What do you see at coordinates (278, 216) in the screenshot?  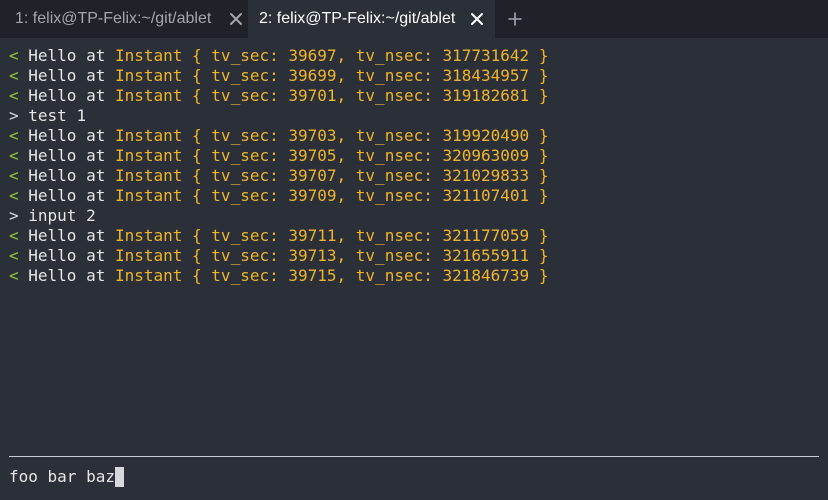 I see `output-line: > input 2` at bounding box center [278, 216].